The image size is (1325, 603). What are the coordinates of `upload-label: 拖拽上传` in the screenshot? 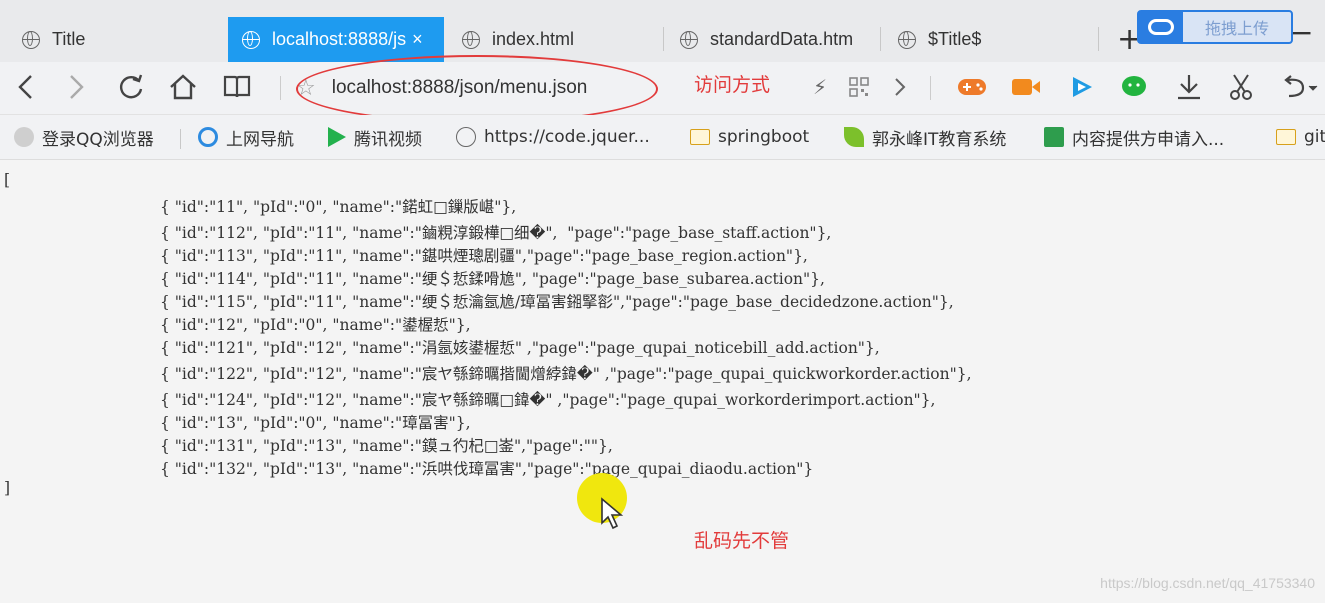 It's located at (1236, 28).